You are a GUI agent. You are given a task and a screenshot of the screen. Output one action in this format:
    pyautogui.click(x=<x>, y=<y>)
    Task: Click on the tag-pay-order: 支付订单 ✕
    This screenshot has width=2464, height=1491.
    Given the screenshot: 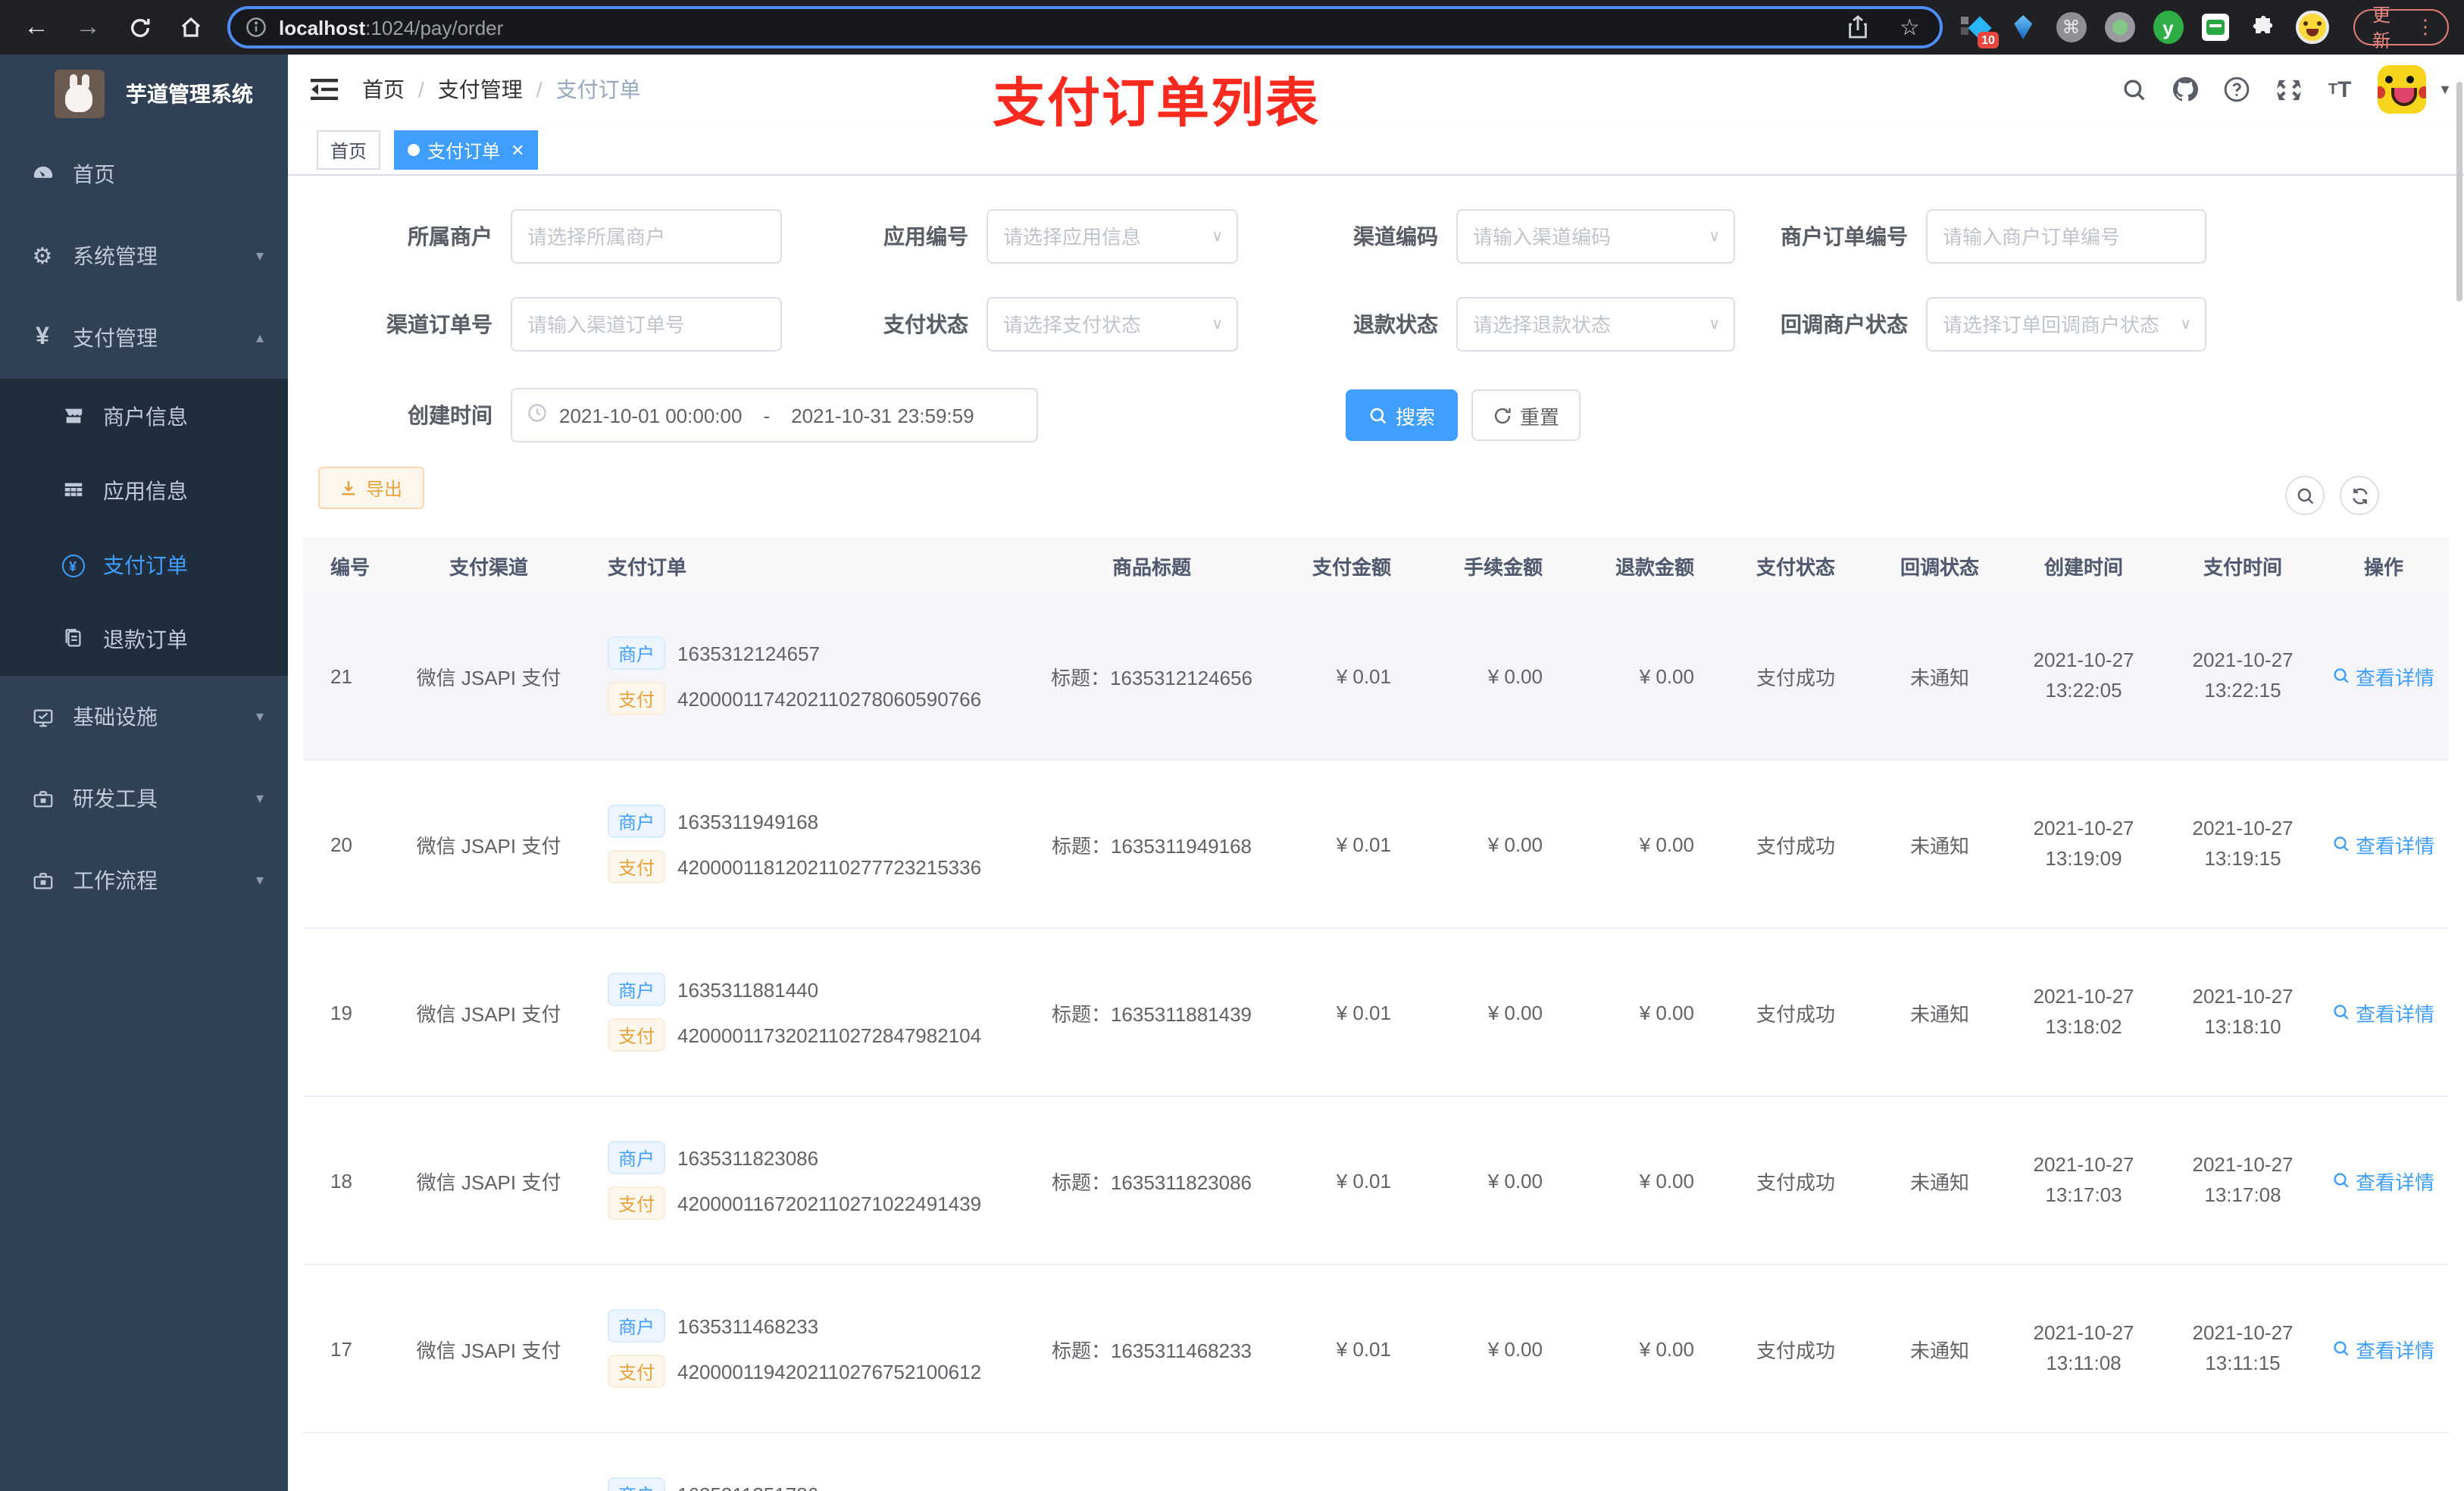 What is the action you would take?
    pyautogui.click(x=466, y=150)
    